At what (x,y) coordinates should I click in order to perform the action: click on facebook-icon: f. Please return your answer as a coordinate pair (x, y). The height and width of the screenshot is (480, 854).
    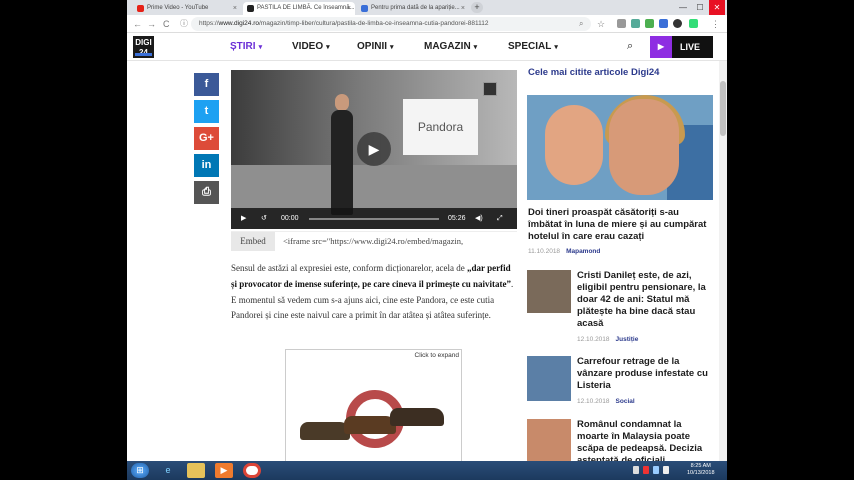
    Looking at the image, I should click on (206, 84).